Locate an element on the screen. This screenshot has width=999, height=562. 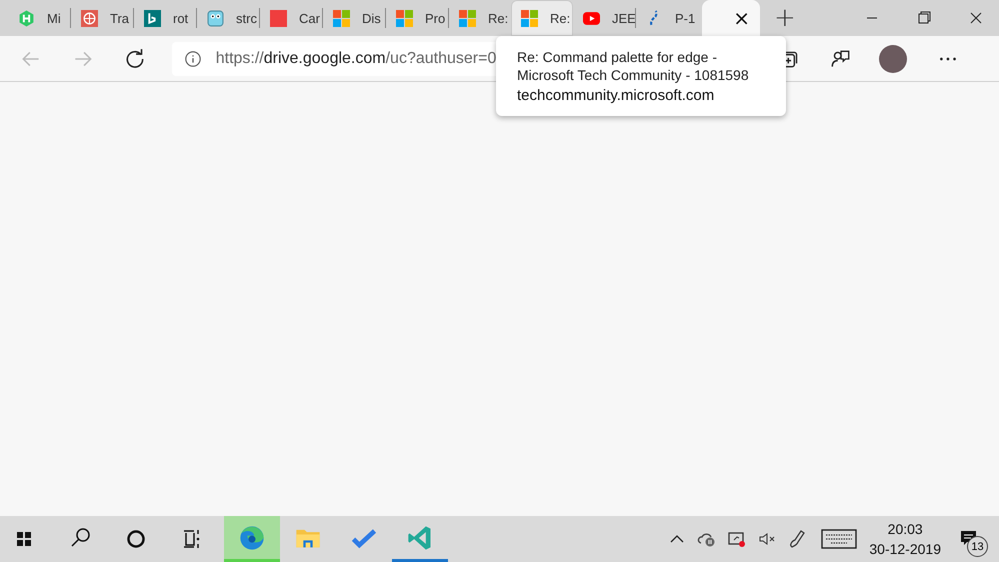
profile-avatar is located at coordinates (893, 58).